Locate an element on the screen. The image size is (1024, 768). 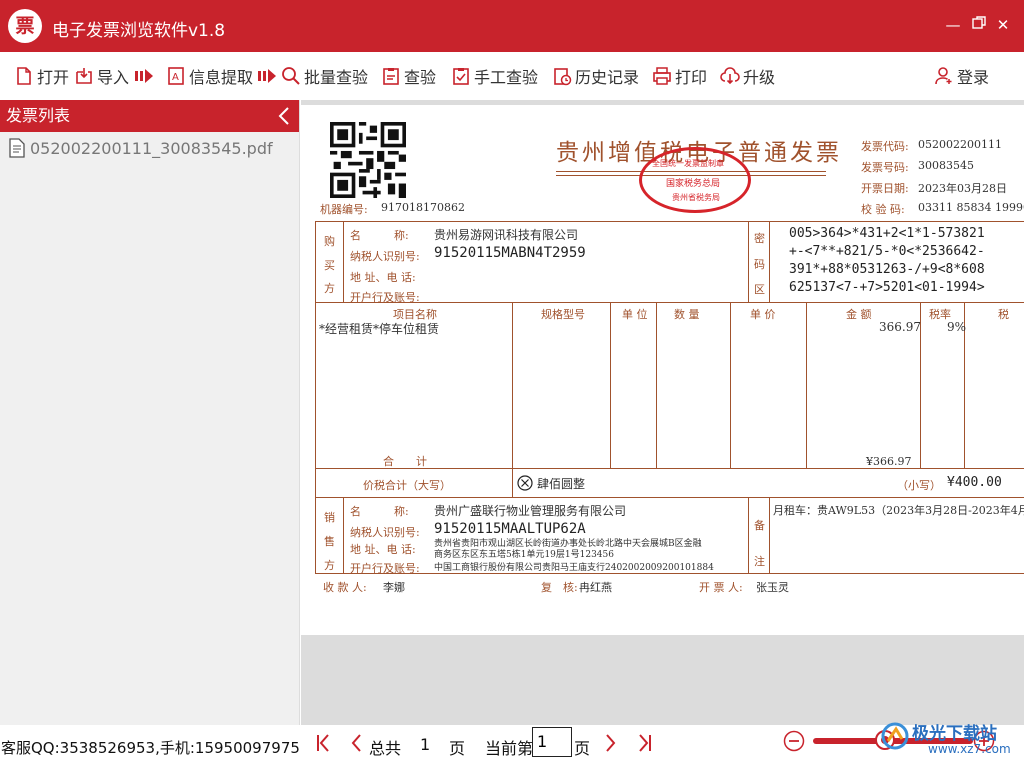
print-button: 打印 is located at coordinates (679, 76).